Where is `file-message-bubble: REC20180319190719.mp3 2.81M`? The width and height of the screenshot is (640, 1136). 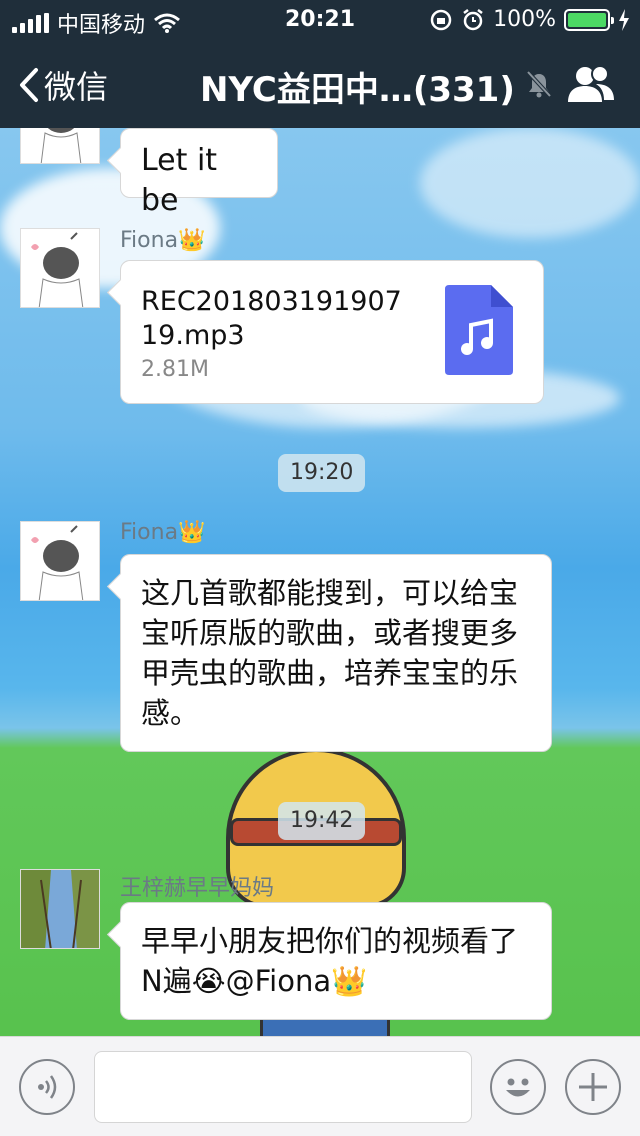 file-message-bubble: REC20180319190719.mp3 2.81M is located at coordinates (332, 332).